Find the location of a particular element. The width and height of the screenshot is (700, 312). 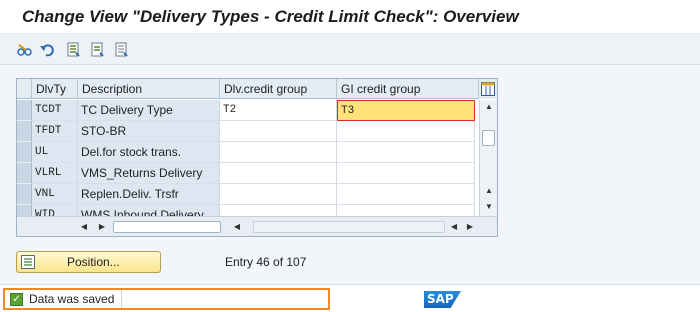

description-cell: Replen.Deliv. Trsfr is located at coordinates (149, 194).